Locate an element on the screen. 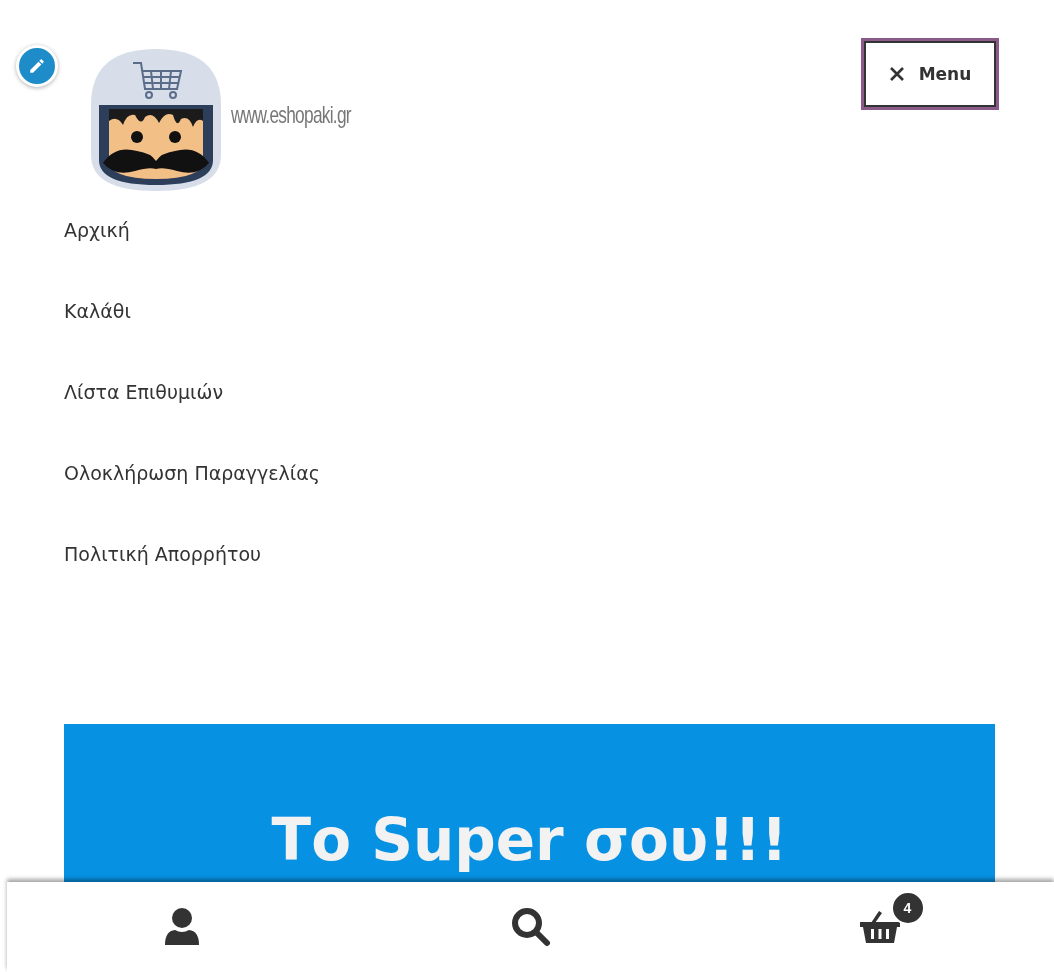 Image resolution: width=1054 pixels, height=972 pixels. edit-button is located at coordinates (37, 66).